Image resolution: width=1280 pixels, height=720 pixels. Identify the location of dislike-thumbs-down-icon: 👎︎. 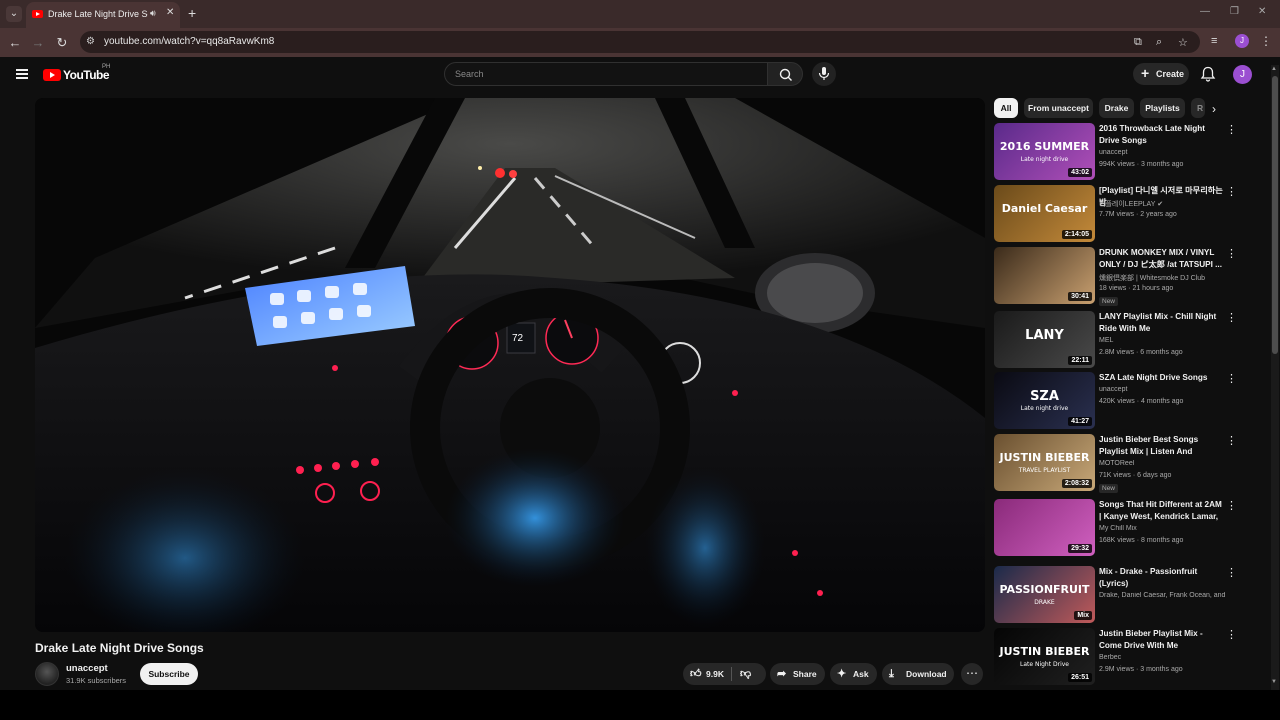
(745, 674).